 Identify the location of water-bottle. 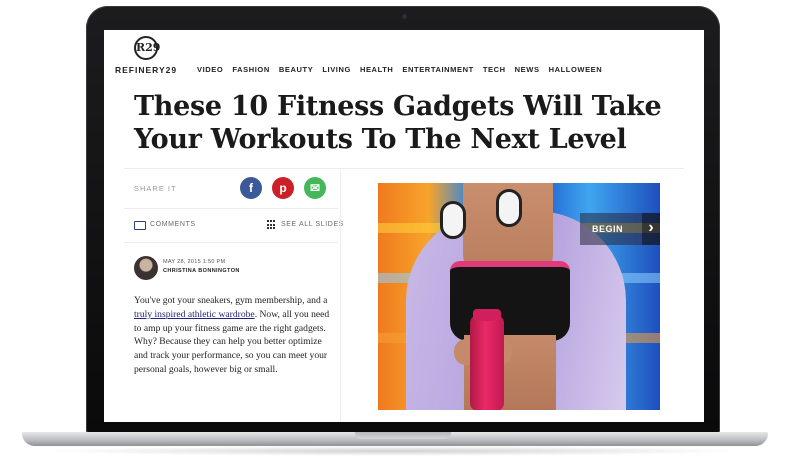
(487, 362).